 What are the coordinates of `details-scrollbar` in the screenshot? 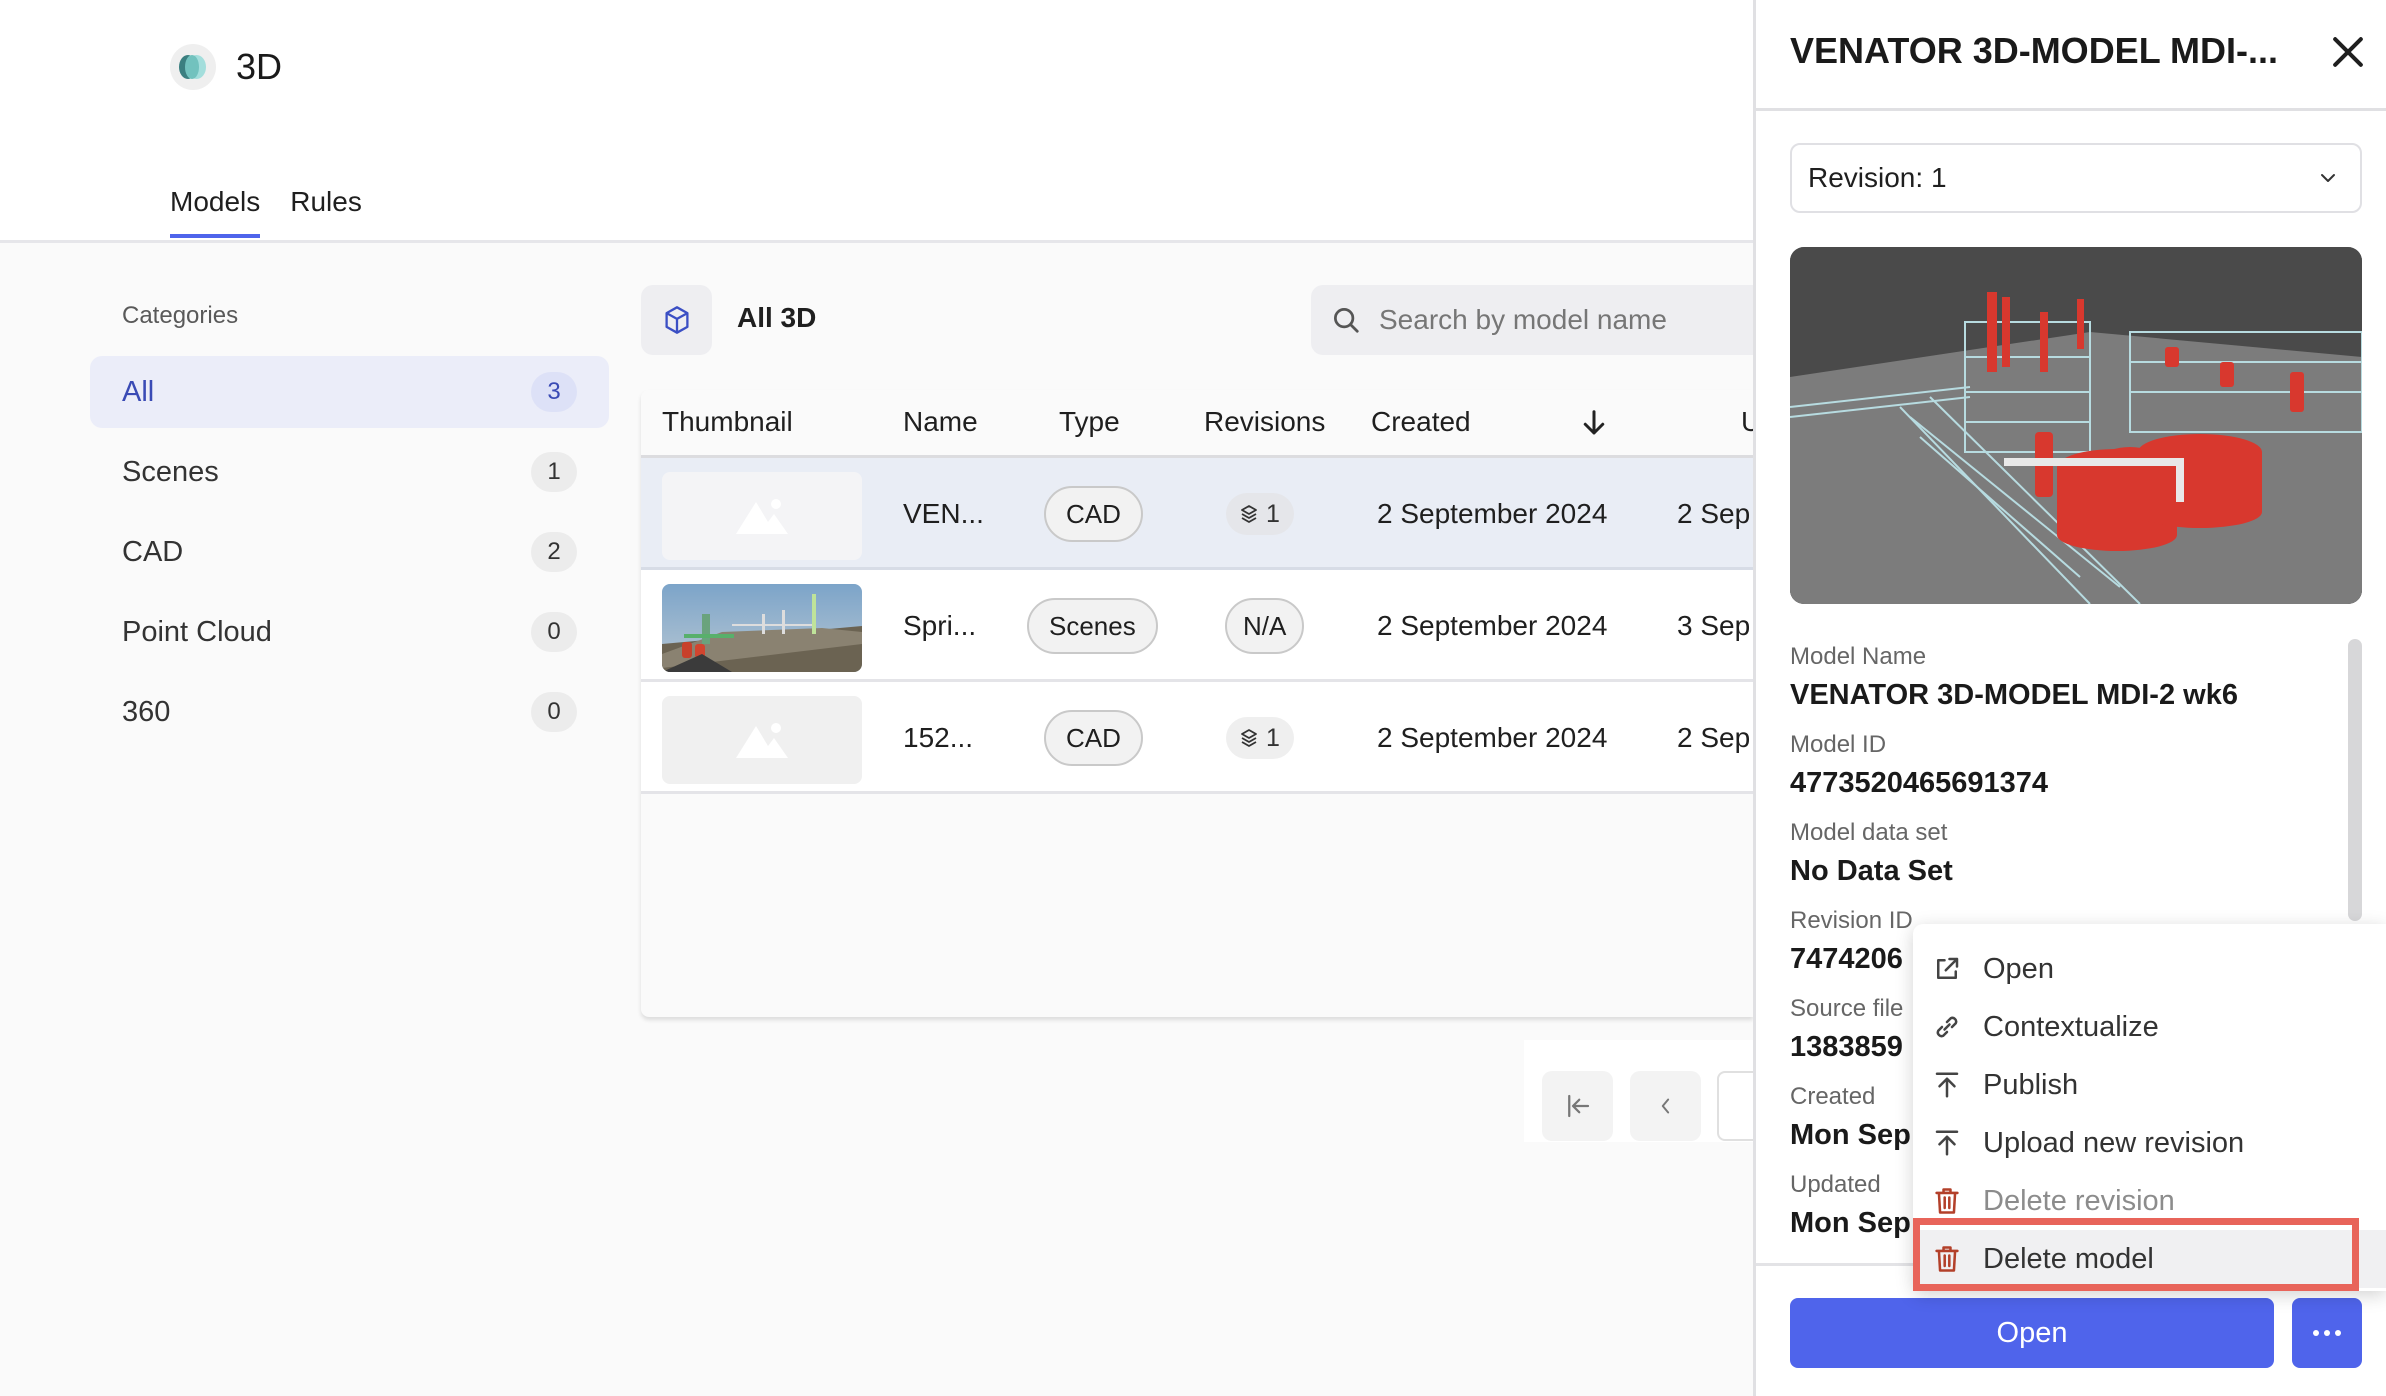 It's located at (2355, 780).